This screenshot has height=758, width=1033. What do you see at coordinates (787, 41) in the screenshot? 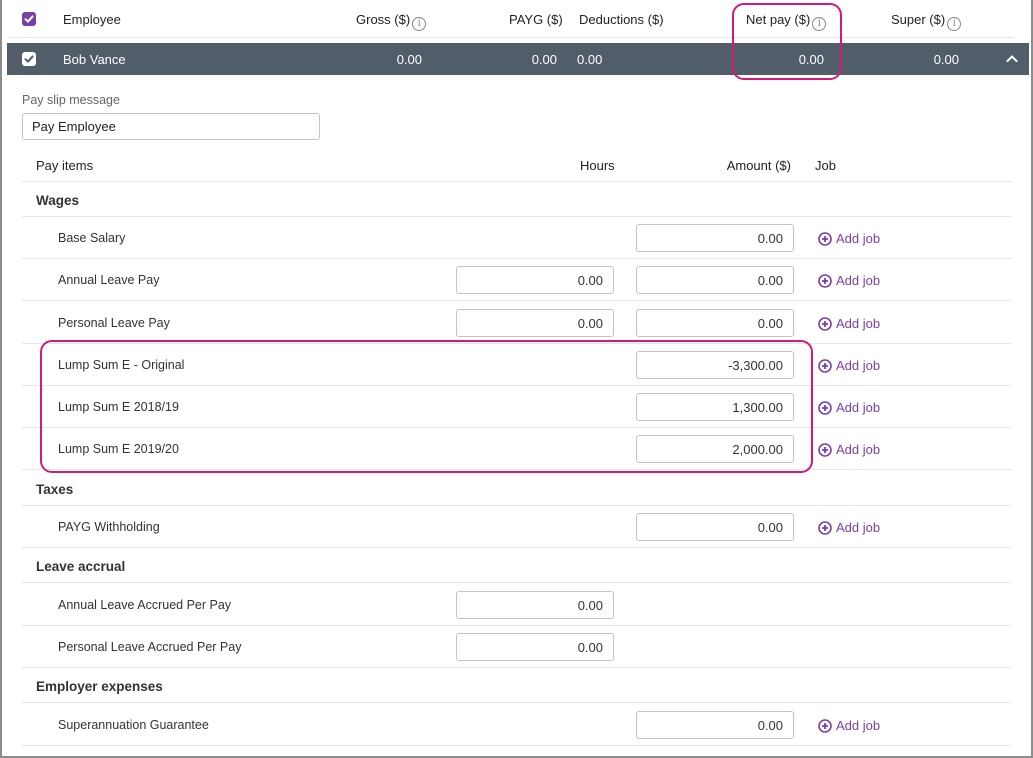
I see `net-pay-highlight` at bounding box center [787, 41].